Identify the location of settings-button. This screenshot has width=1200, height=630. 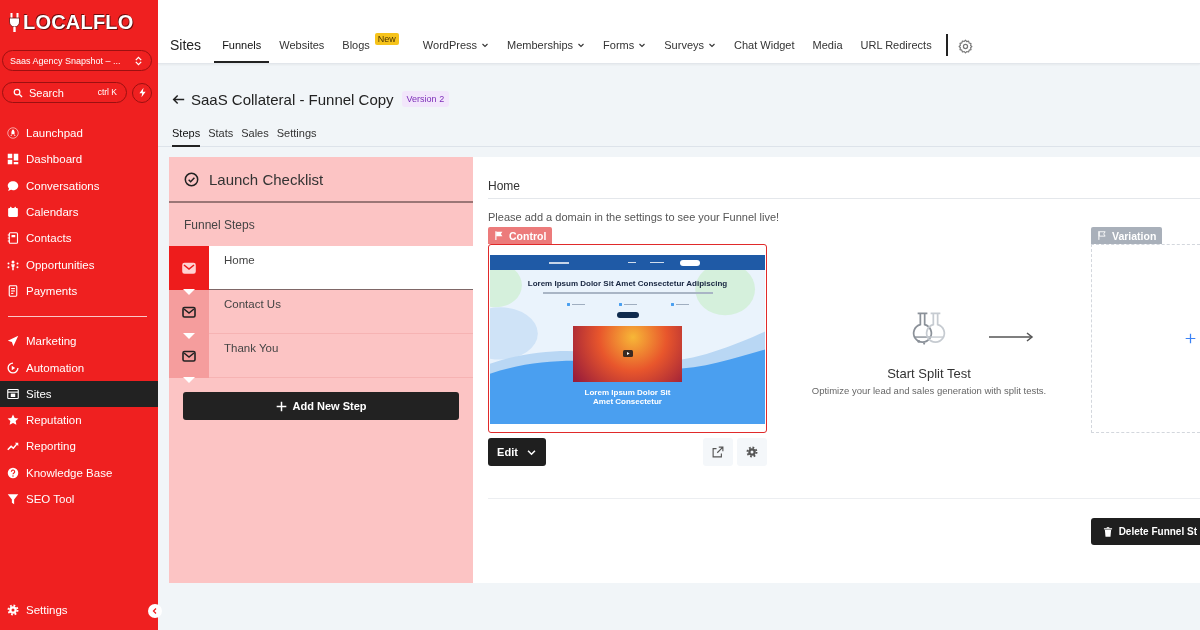
(965, 46).